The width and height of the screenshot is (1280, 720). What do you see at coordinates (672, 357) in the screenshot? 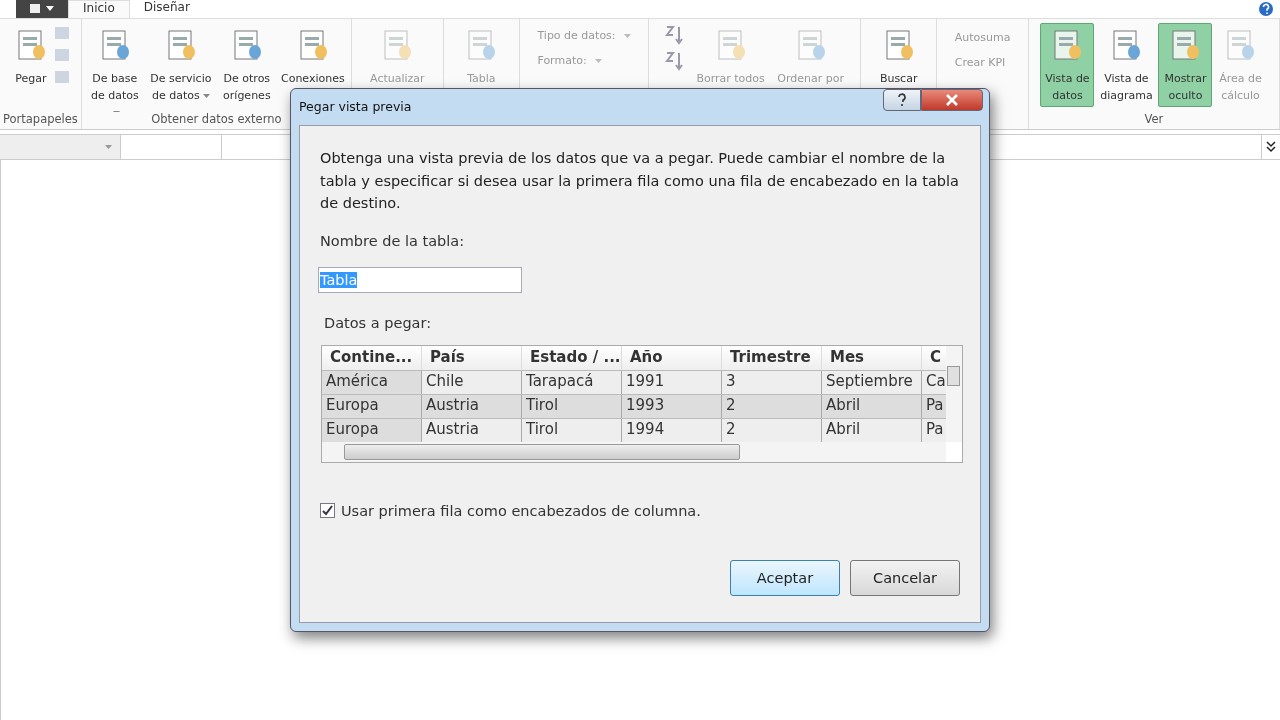
I see `column-header: Año` at bounding box center [672, 357].